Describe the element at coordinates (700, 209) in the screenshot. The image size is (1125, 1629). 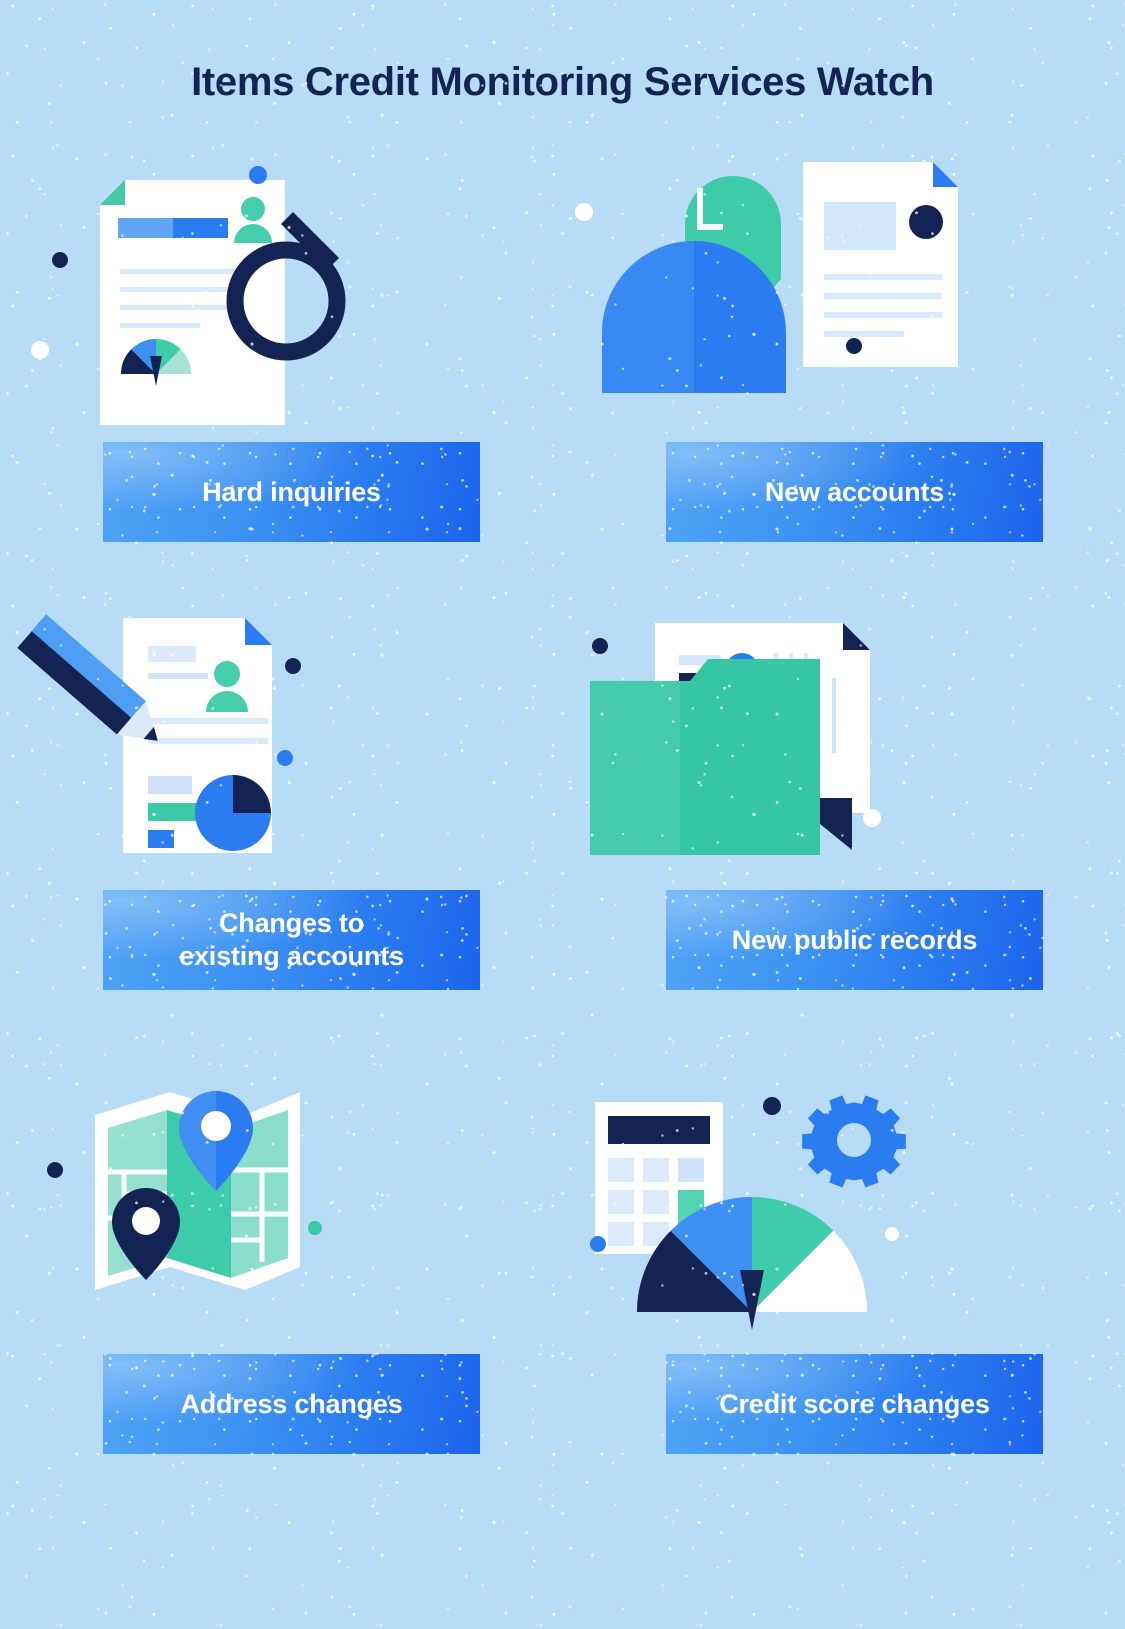
I see `bubble-letter-stem` at that location.